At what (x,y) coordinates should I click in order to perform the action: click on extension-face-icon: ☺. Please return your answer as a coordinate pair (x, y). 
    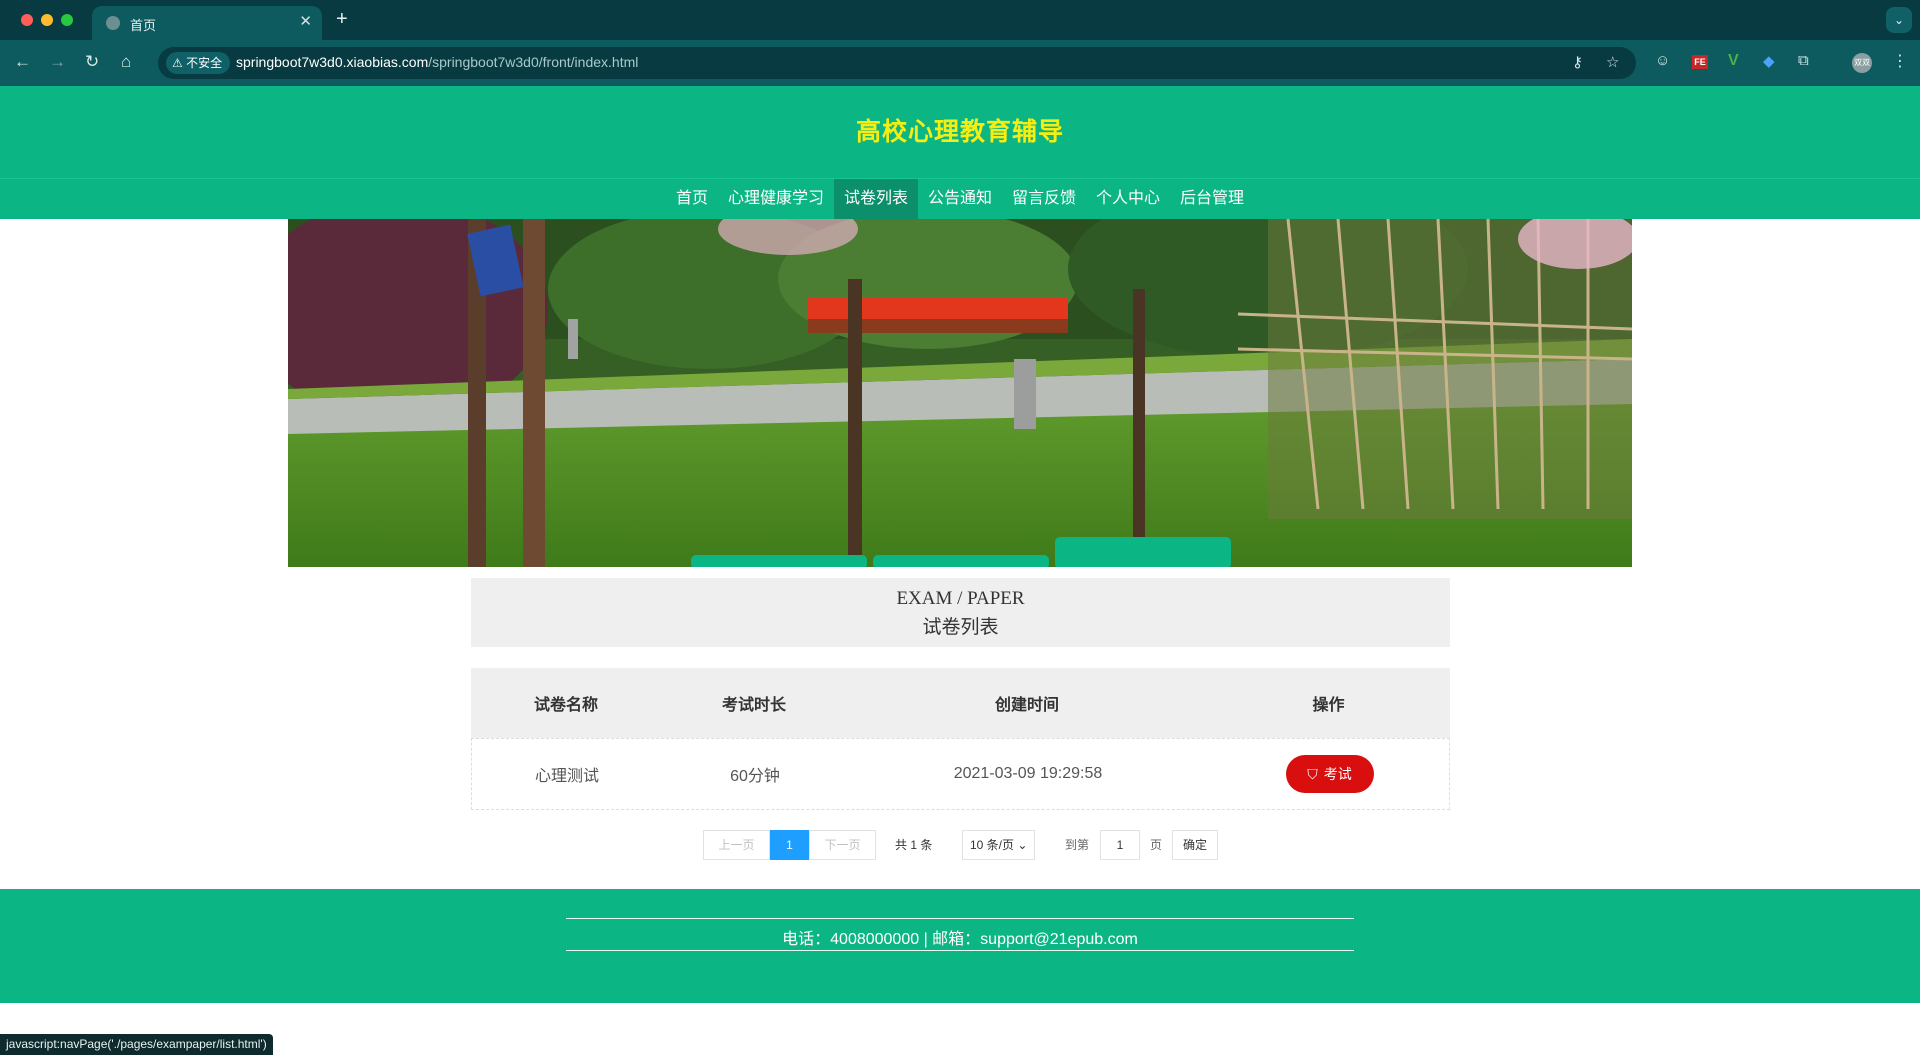
    Looking at the image, I should click on (1662, 60).